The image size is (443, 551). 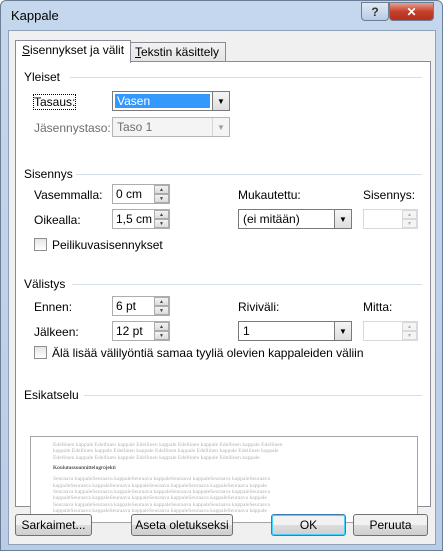 I want to click on space-after-value: 12 pt, so click(x=129, y=331).